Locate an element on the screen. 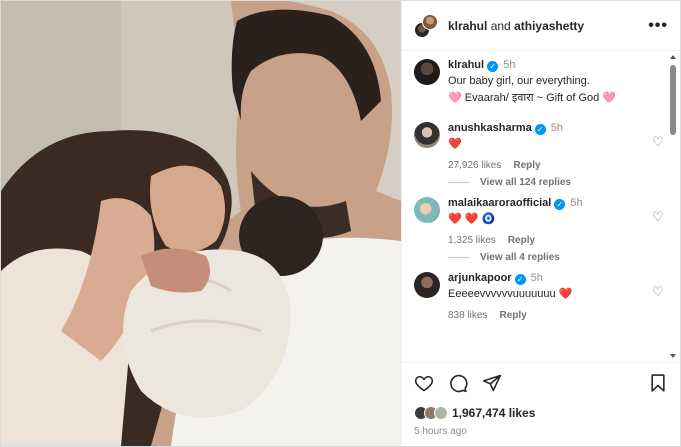 This screenshot has height=447, width=681. header-usernames: klrahul and athiyashetty is located at coordinates (548, 26).